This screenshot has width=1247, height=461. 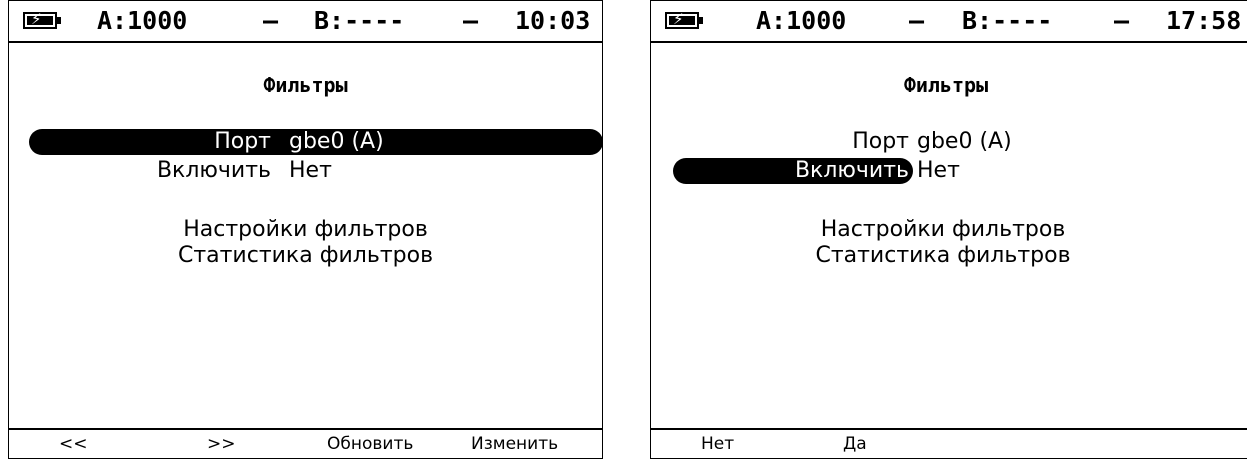 I want to click on softkey-bar: << >> Обновить Изменить, so click(x=305, y=443).